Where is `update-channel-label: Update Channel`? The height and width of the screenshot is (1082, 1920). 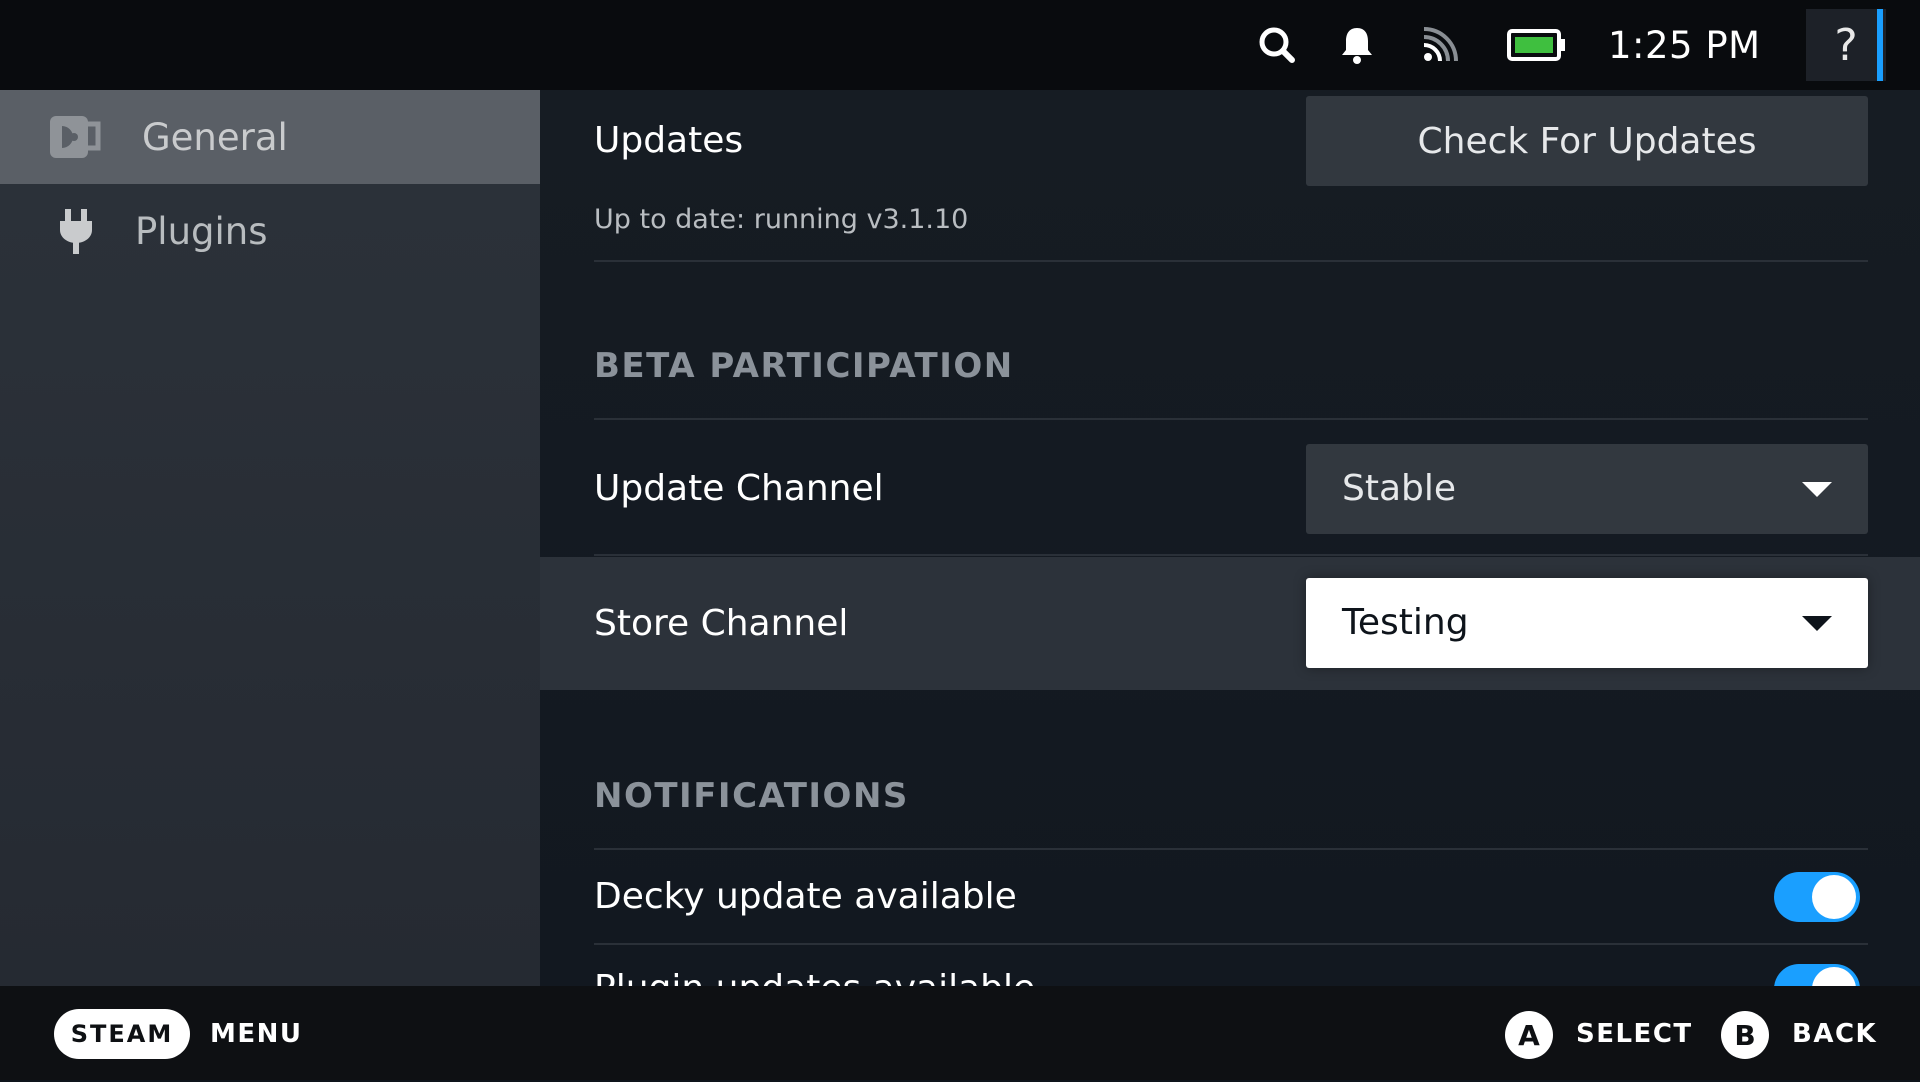 update-channel-label: Update Channel is located at coordinates (739, 488).